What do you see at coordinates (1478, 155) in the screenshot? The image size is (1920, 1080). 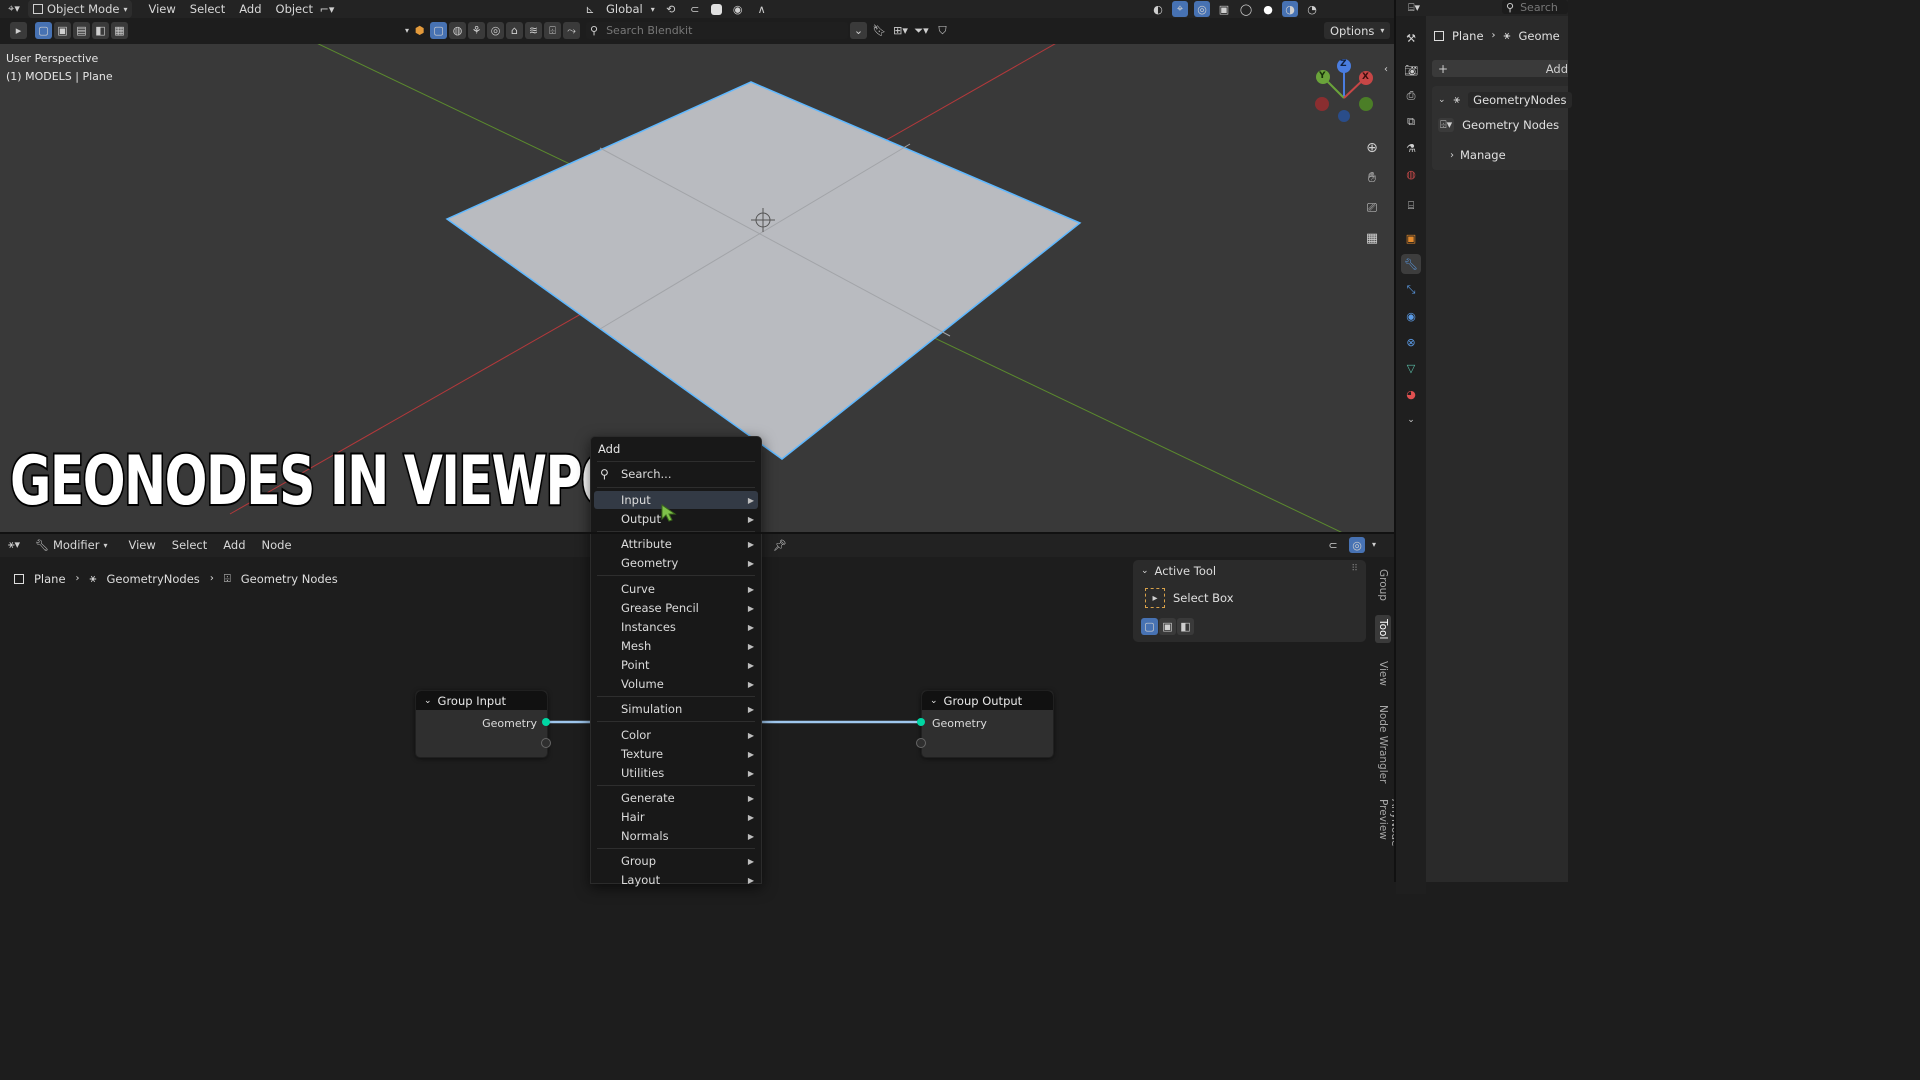 I see `manage-subpanel: › Manage` at bounding box center [1478, 155].